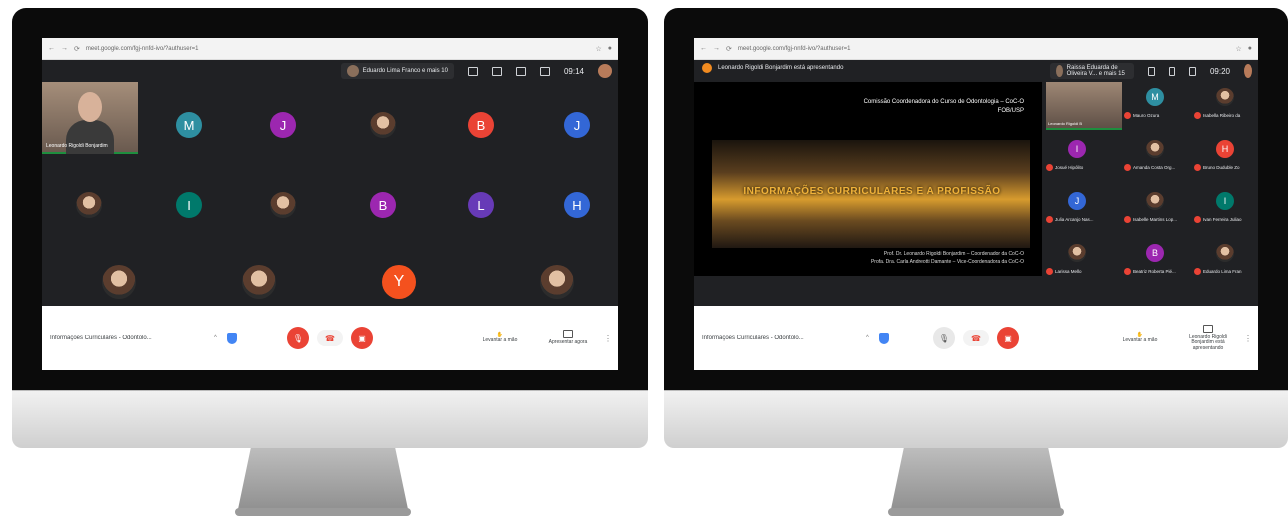 This screenshot has width=1288, height=521. I want to click on side-controls: ✋ Levantar a mão Apresentar agora, so click(534, 338).